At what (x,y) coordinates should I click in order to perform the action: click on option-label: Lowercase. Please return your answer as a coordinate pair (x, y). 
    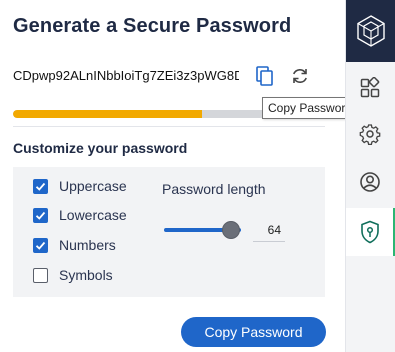
    Looking at the image, I should click on (93, 215).